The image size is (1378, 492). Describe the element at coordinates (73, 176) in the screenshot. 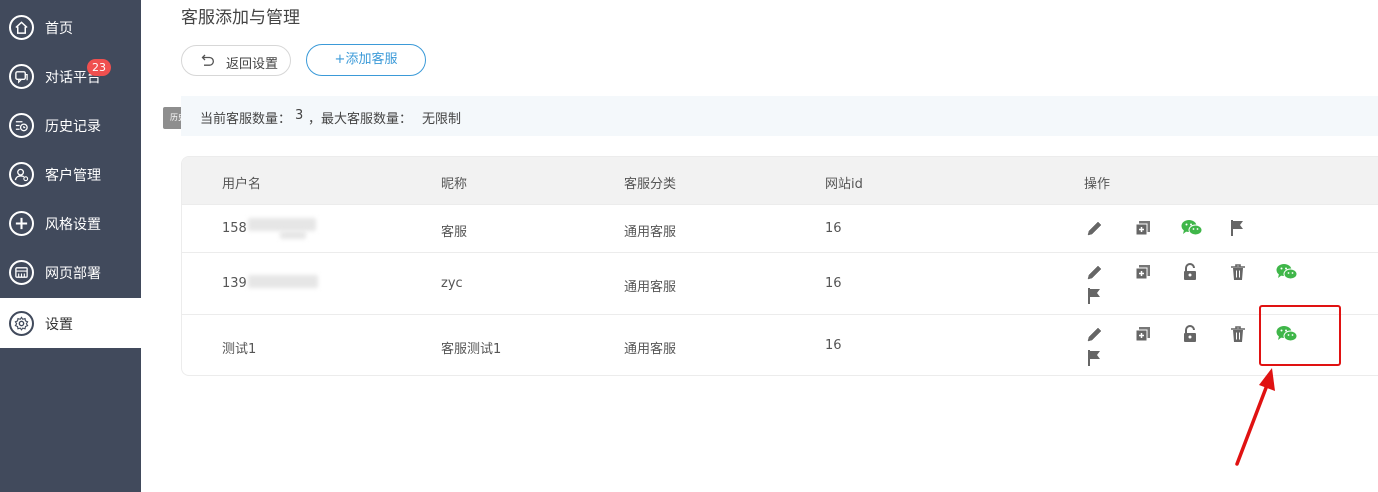

I see `sidebar-item-label: 客户管理` at that location.